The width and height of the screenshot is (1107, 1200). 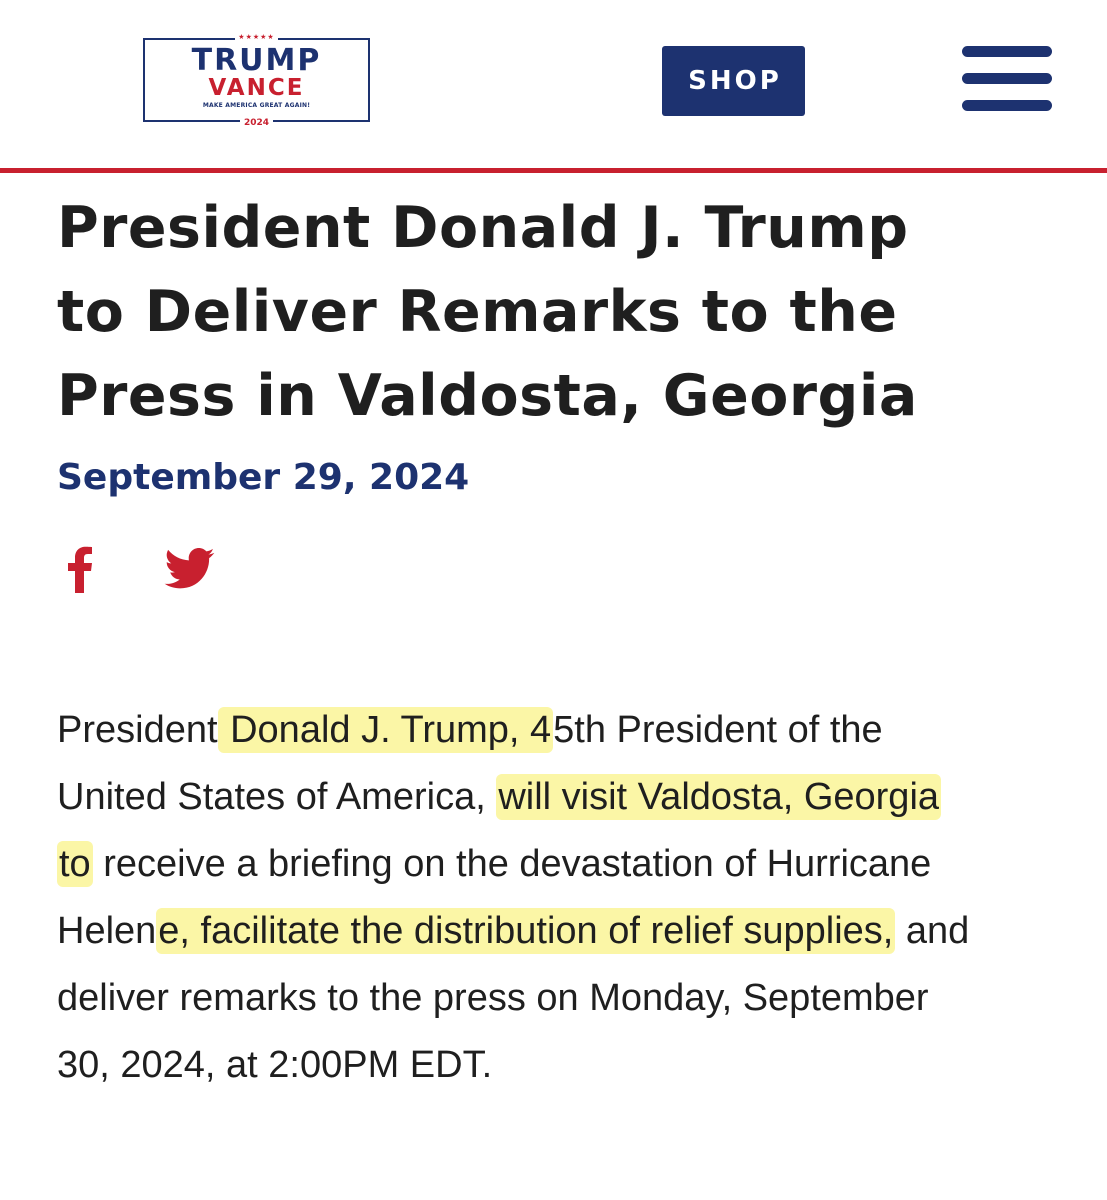 What do you see at coordinates (256, 123) in the screenshot?
I see `logo-year: 2024` at bounding box center [256, 123].